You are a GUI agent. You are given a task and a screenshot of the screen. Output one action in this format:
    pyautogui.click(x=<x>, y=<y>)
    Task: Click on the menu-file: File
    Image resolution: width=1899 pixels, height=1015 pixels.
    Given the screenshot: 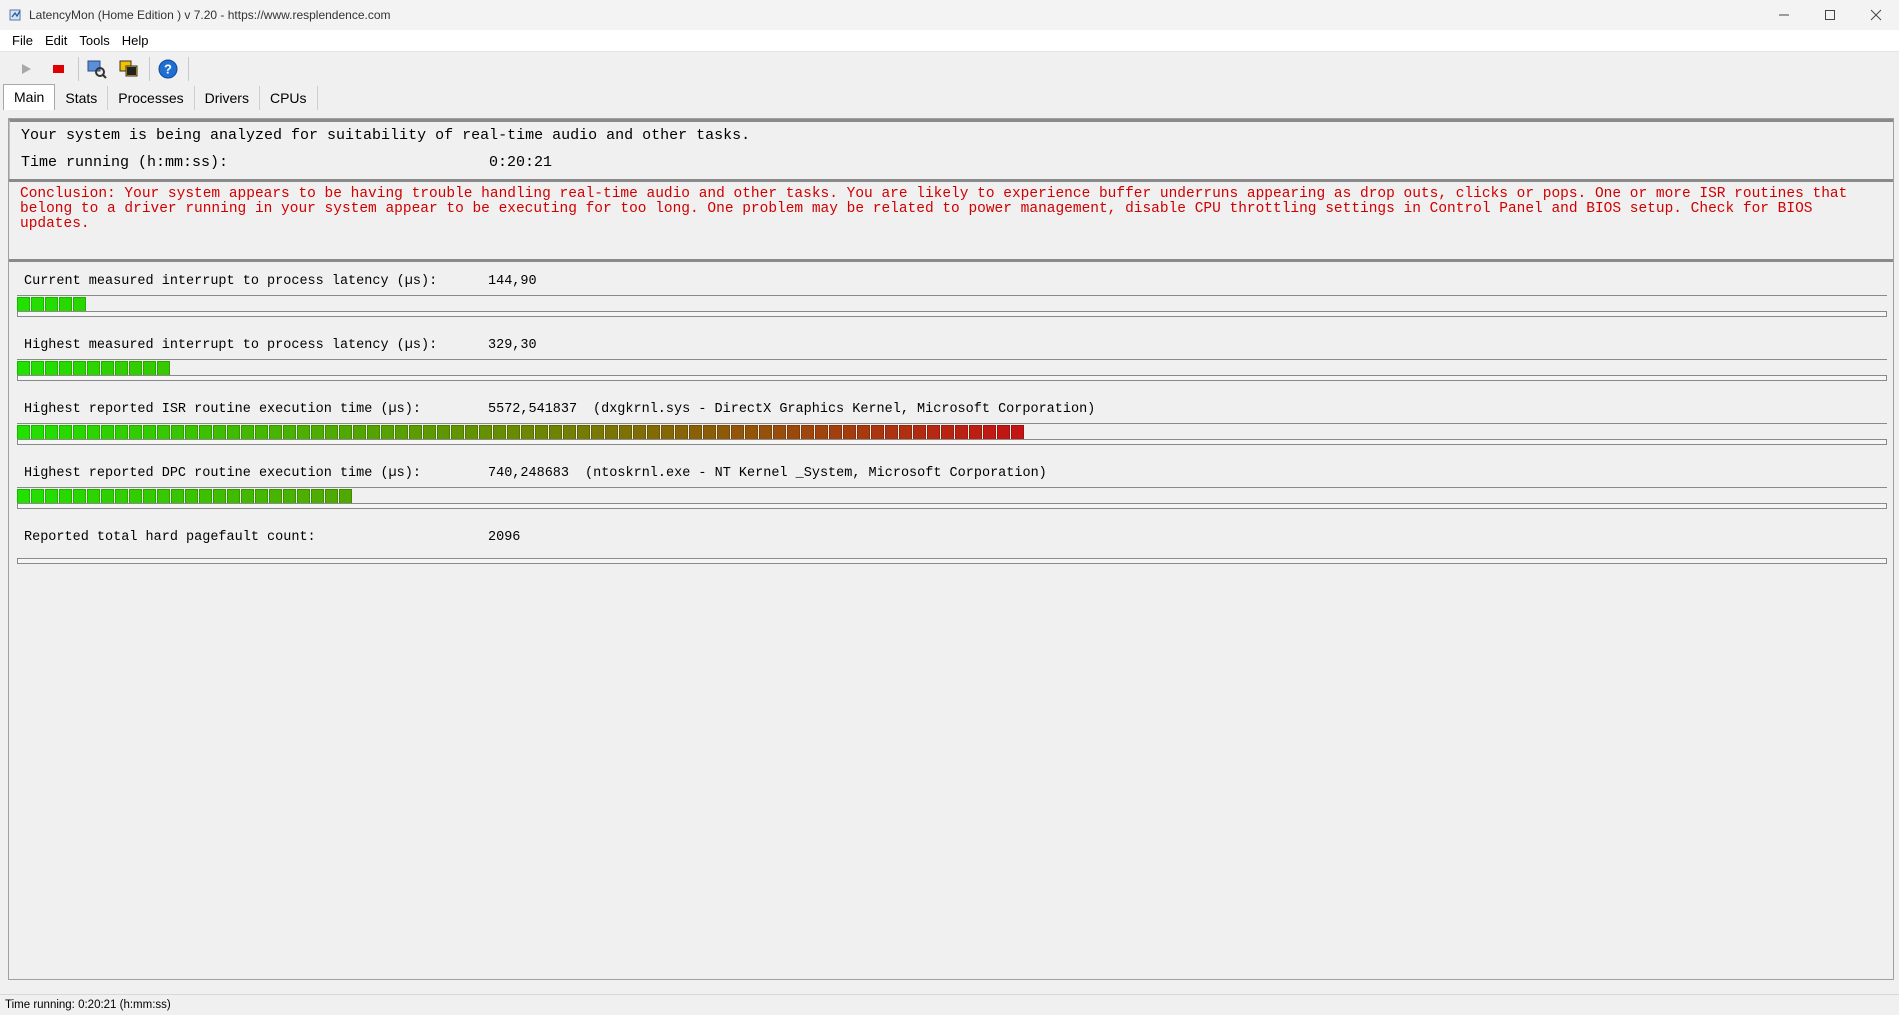 What is the action you would take?
    pyautogui.click(x=22, y=41)
    